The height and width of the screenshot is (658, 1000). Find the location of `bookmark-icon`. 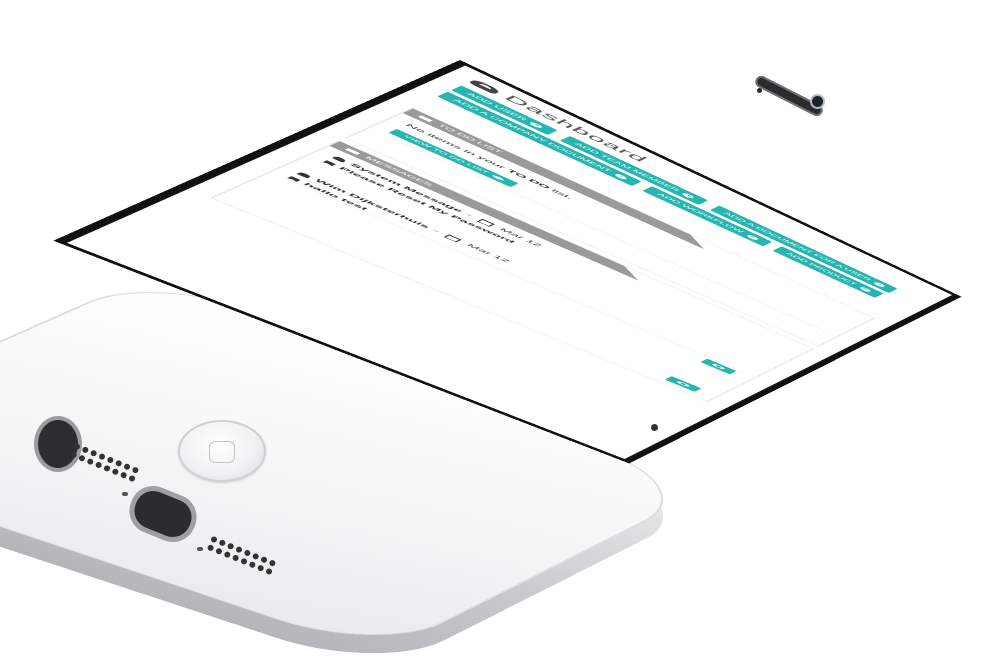

bookmark-icon is located at coordinates (330, 163).